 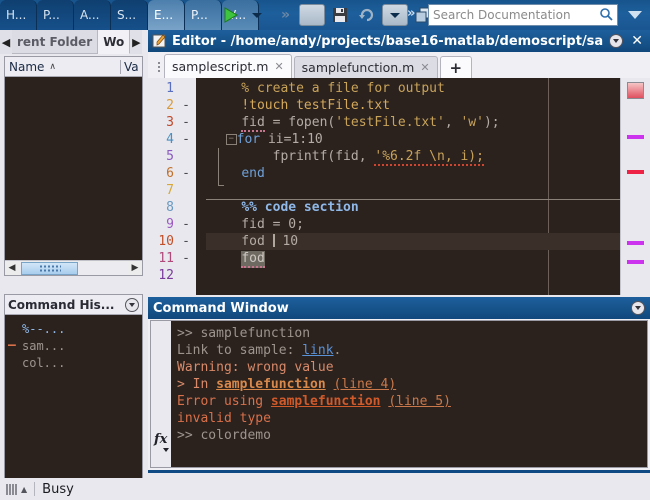 I want to click on code-line: fod, so click(x=413, y=259).